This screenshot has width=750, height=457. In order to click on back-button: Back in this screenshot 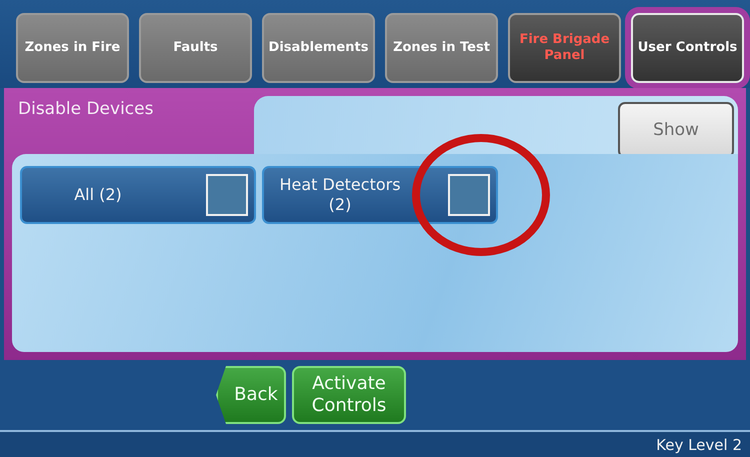, I will do `click(251, 395)`.